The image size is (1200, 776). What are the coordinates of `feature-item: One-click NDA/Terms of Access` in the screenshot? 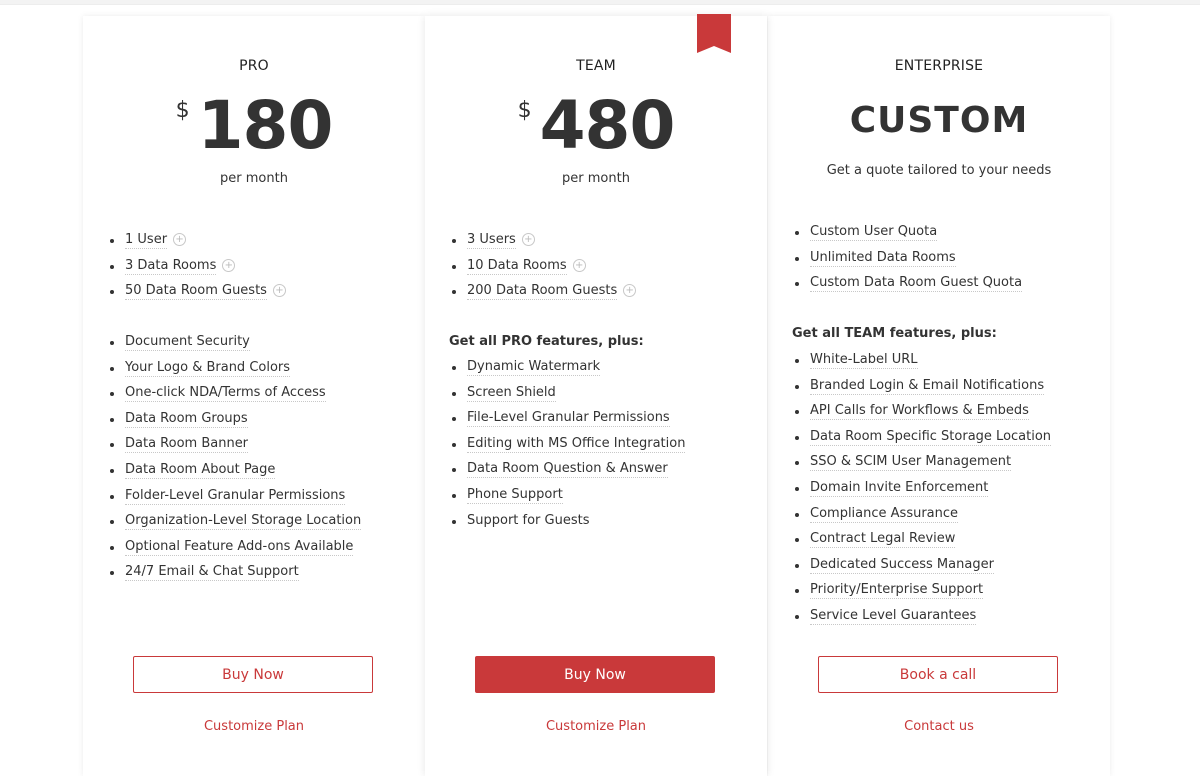 It's located at (235, 396).